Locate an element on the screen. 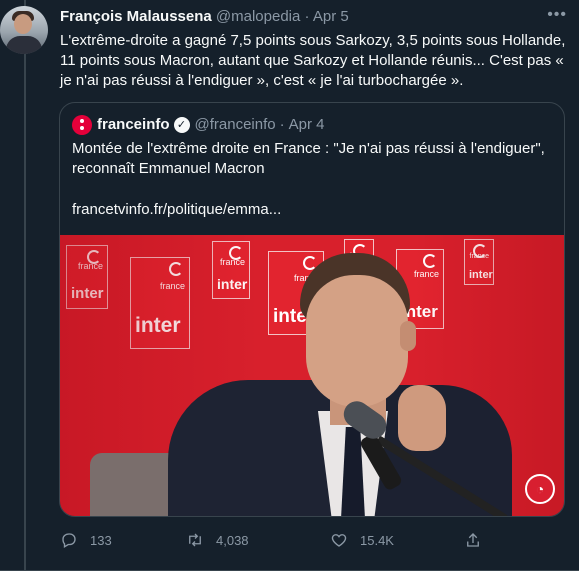  quoted-author-handle: @franceinfo is located at coordinates (235, 125).